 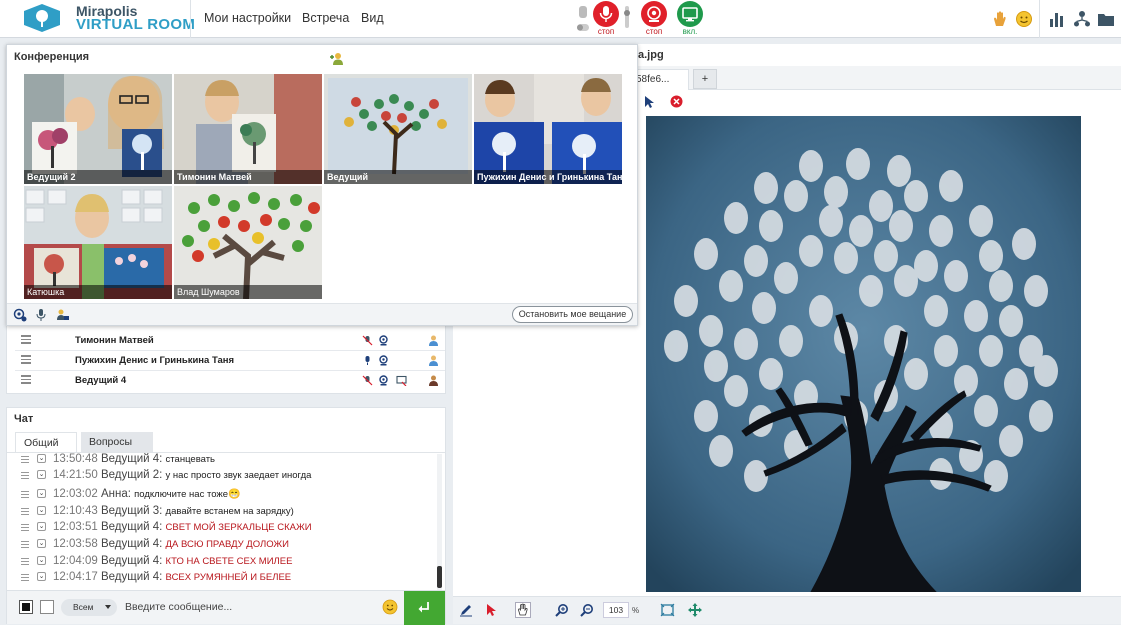 I want to click on zoom-out-icon, so click(x=587, y=610).